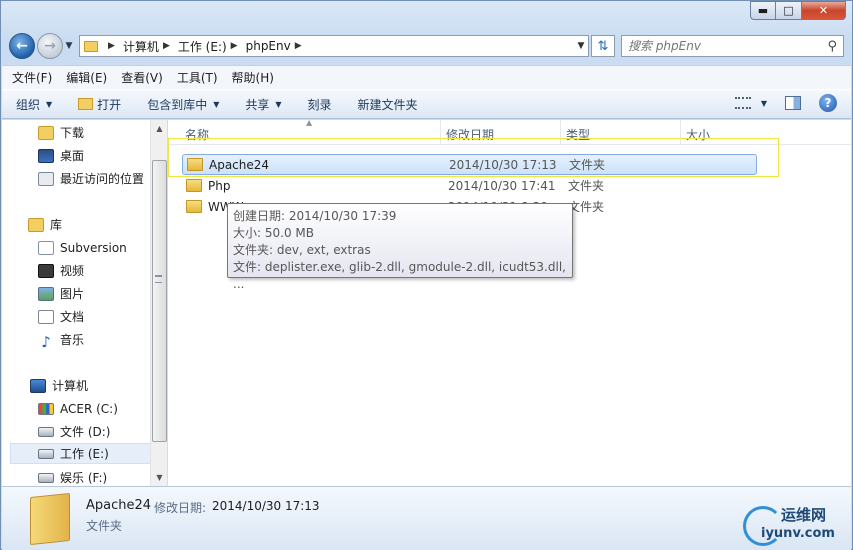 Image resolution: width=853 pixels, height=550 pixels. What do you see at coordinates (46, 155) in the screenshot?
I see `desktop-icon` at bounding box center [46, 155].